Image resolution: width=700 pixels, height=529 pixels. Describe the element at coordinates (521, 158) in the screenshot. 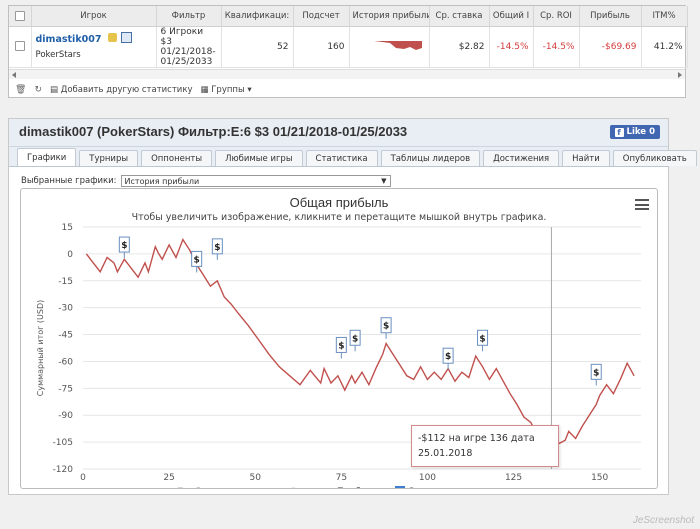

I see `tab-achievements: Достижения` at that location.